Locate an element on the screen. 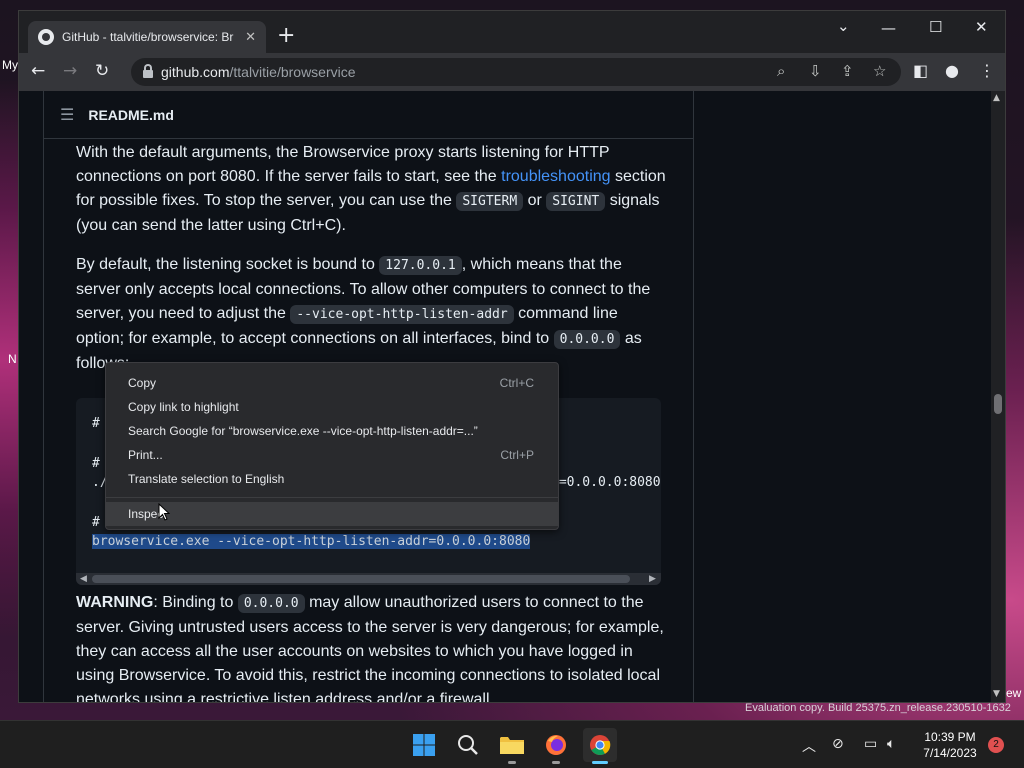 The width and height of the screenshot is (1024, 768). firefox-icon is located at coordinates (556, 745).